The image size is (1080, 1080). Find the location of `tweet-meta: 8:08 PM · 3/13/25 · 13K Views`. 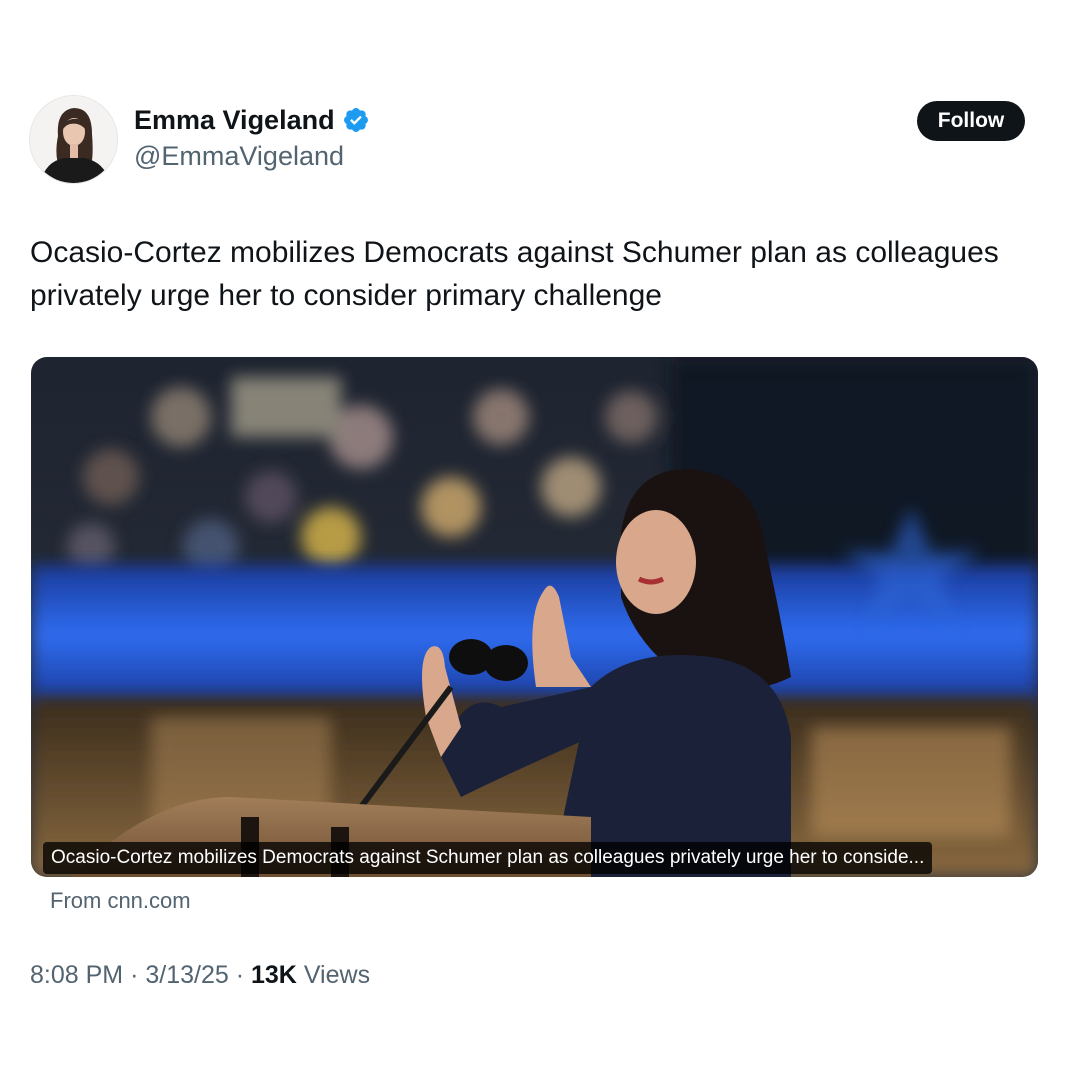

tweet-meta: 8:08 PM · 3/13/25 · 13K Views is located at coordinates (200, 975).